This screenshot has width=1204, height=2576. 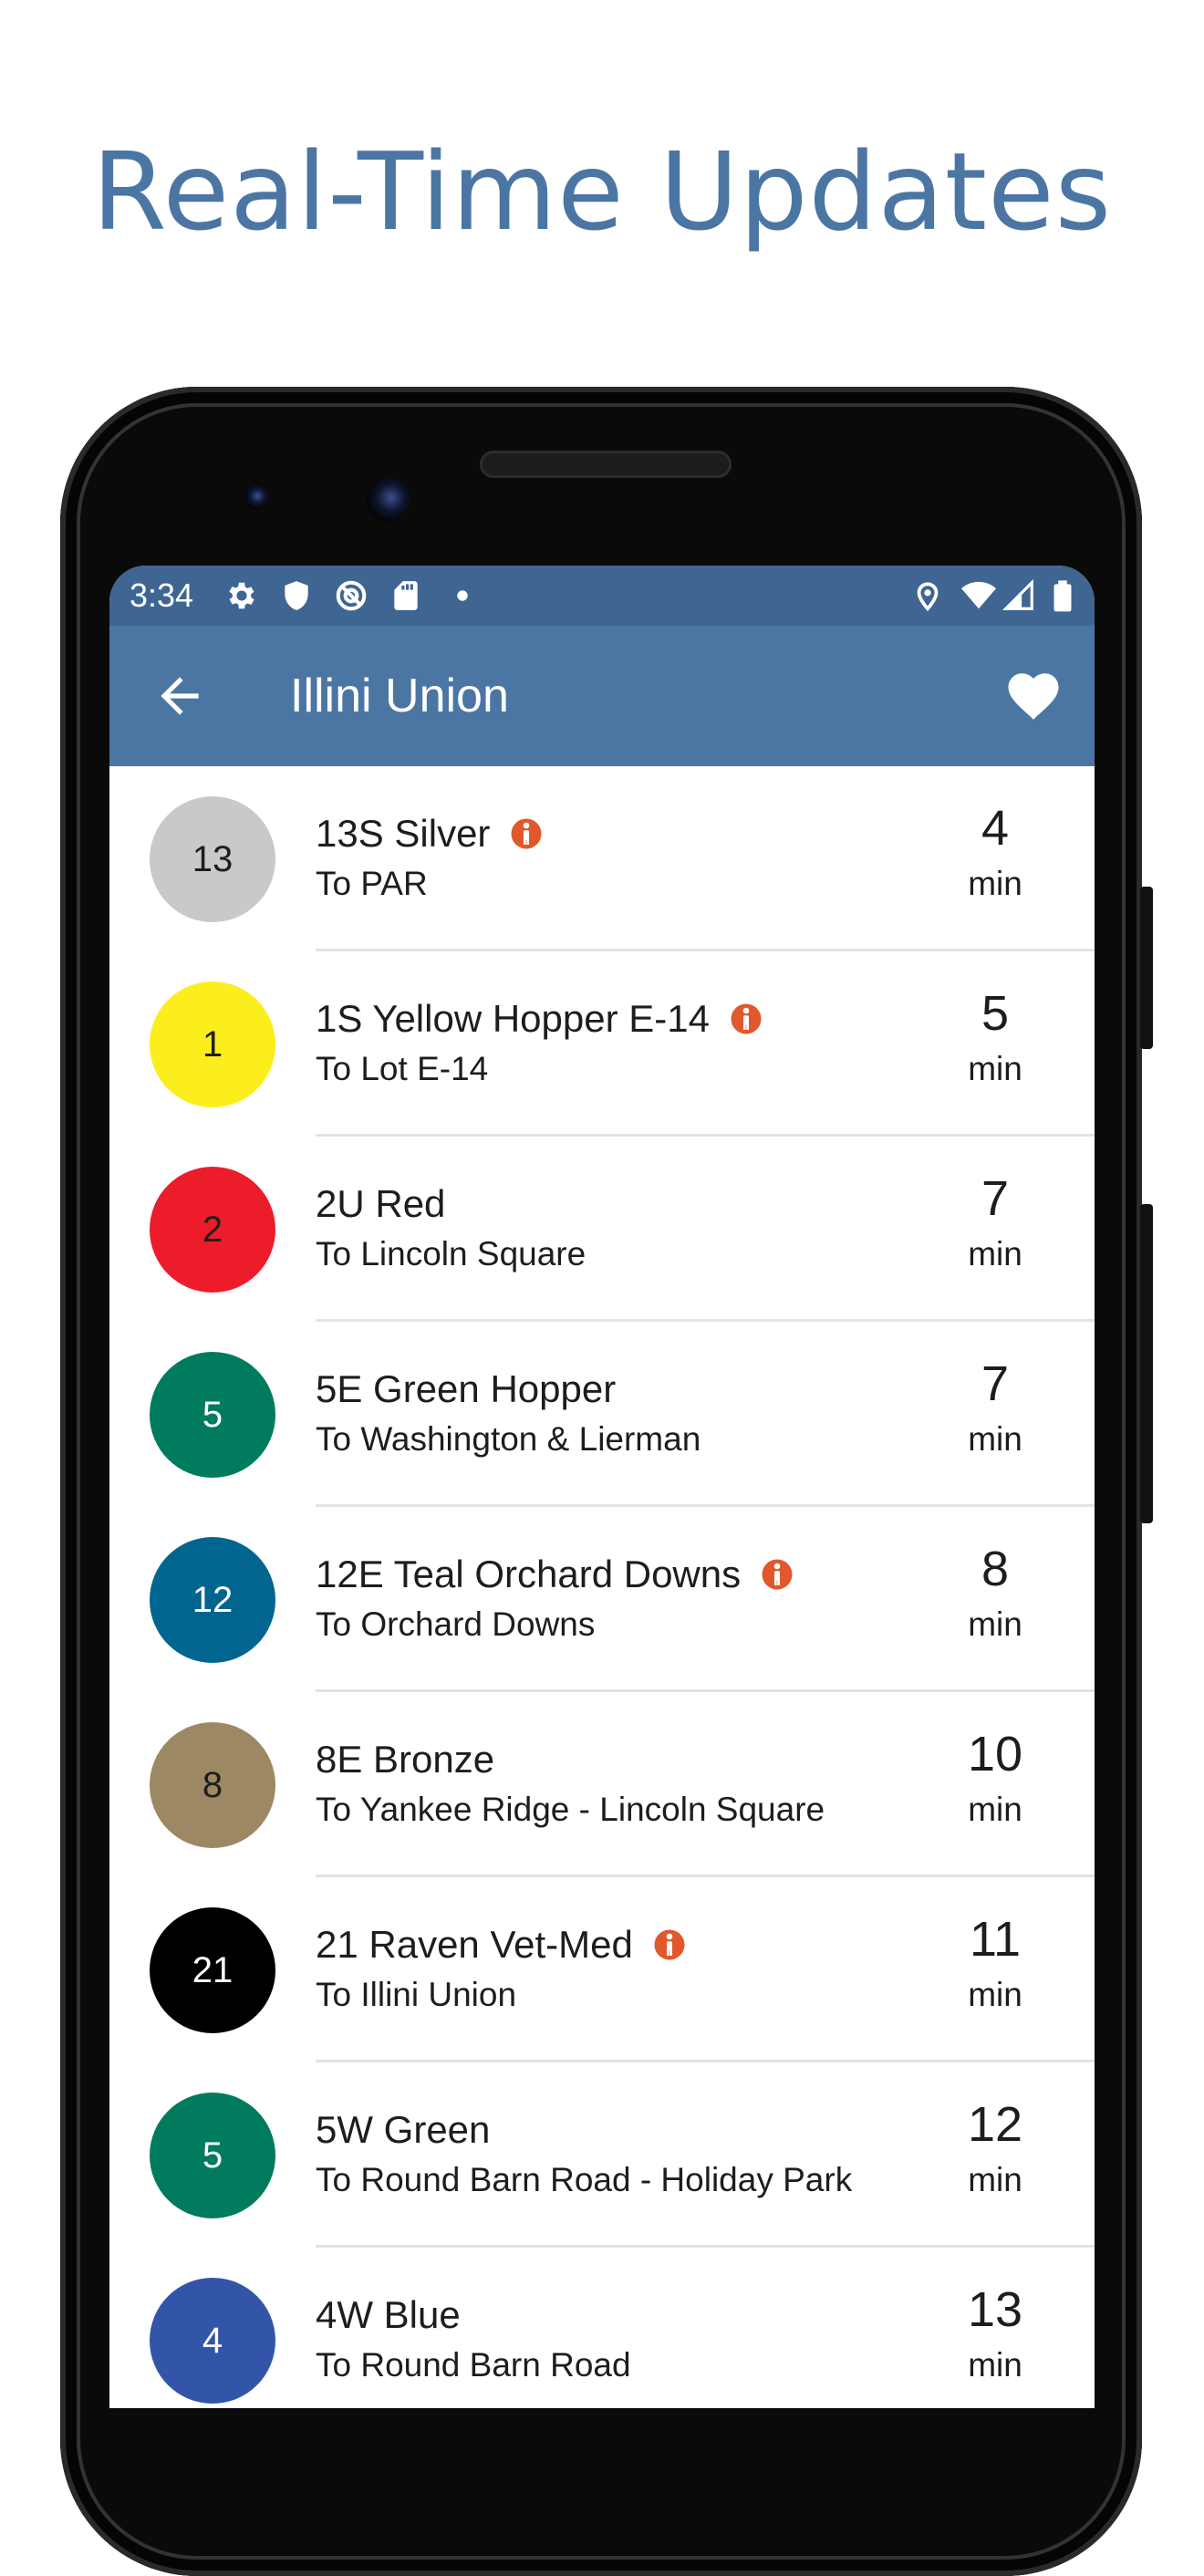 I want to click on sd-card-icon, so click(x=406, y=595).